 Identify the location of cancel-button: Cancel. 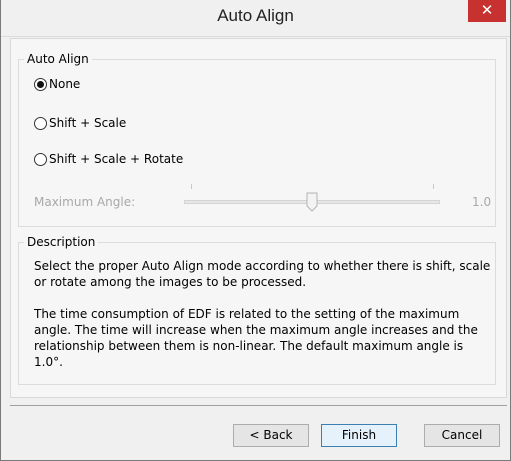
(462, 435).